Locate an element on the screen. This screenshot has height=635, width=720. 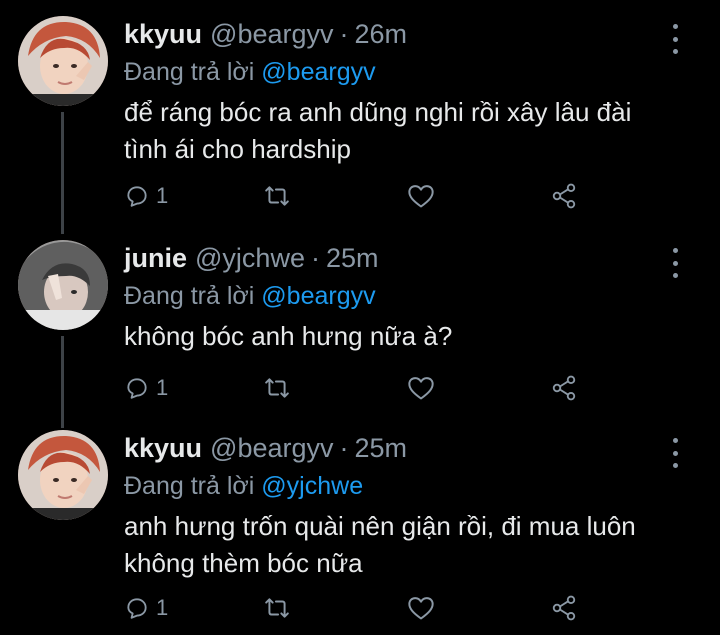
tweet-text-line: không thèm bóc nữa is located at coordinates (243, 563).